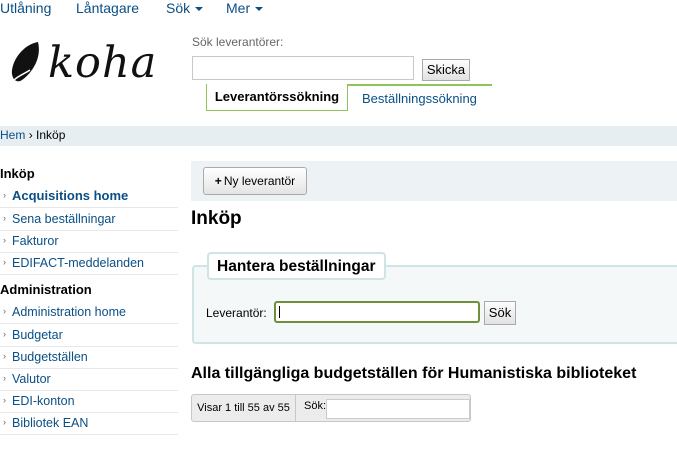 The height and width of the screenshot is (450, 677). What do you see at coordinates (70, 195) in the screenshot?
I see `sidebar-item-label: Acquisitions home` at bounding box center [70, 195].